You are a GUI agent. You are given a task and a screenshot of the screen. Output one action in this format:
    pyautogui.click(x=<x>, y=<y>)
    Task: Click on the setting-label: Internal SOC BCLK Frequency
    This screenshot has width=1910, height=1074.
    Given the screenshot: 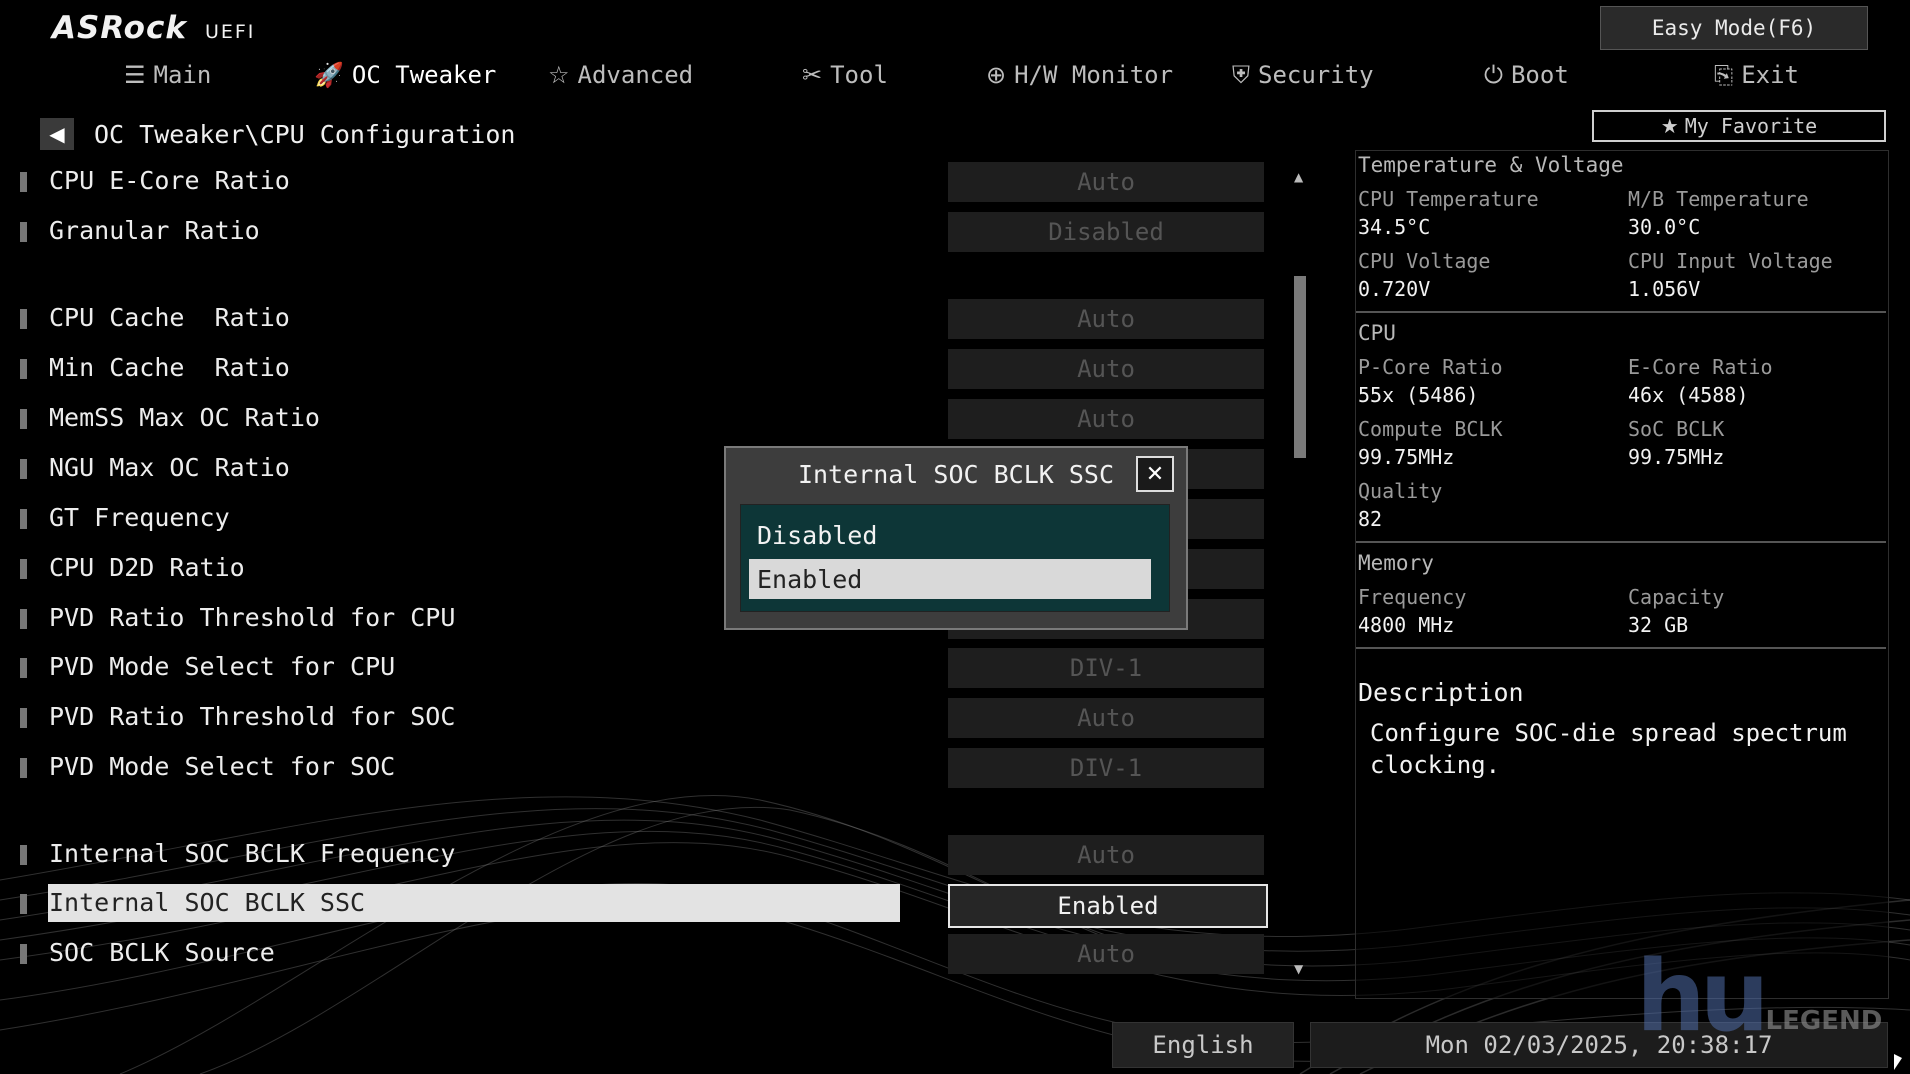 What is the action you would take?
    pyautogui.click(x=252, y=853)
    